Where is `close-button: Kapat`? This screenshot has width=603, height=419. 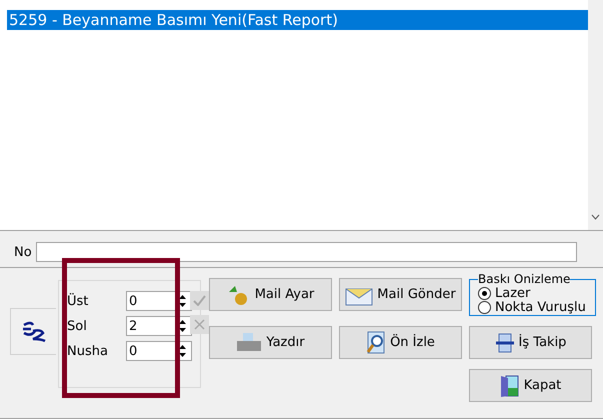
close-button: Kapat is located at coordinates (530, 385).